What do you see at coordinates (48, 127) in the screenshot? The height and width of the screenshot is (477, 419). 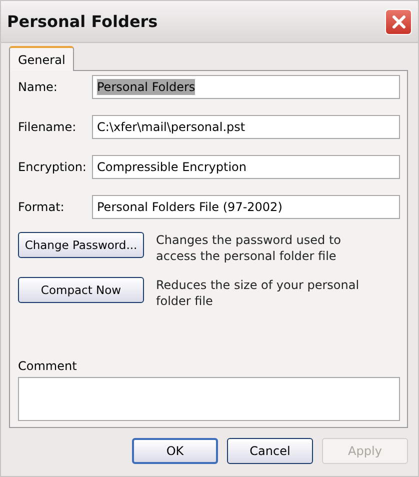 I see `field-label: Filename:` at bounding box center [48, 127].